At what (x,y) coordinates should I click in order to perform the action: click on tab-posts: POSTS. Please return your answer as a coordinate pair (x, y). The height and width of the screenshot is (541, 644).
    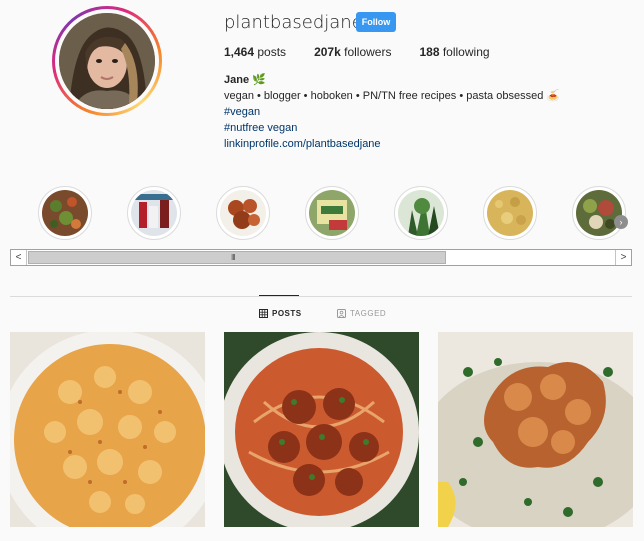
    Looking at the image, I should click on (280, 313).